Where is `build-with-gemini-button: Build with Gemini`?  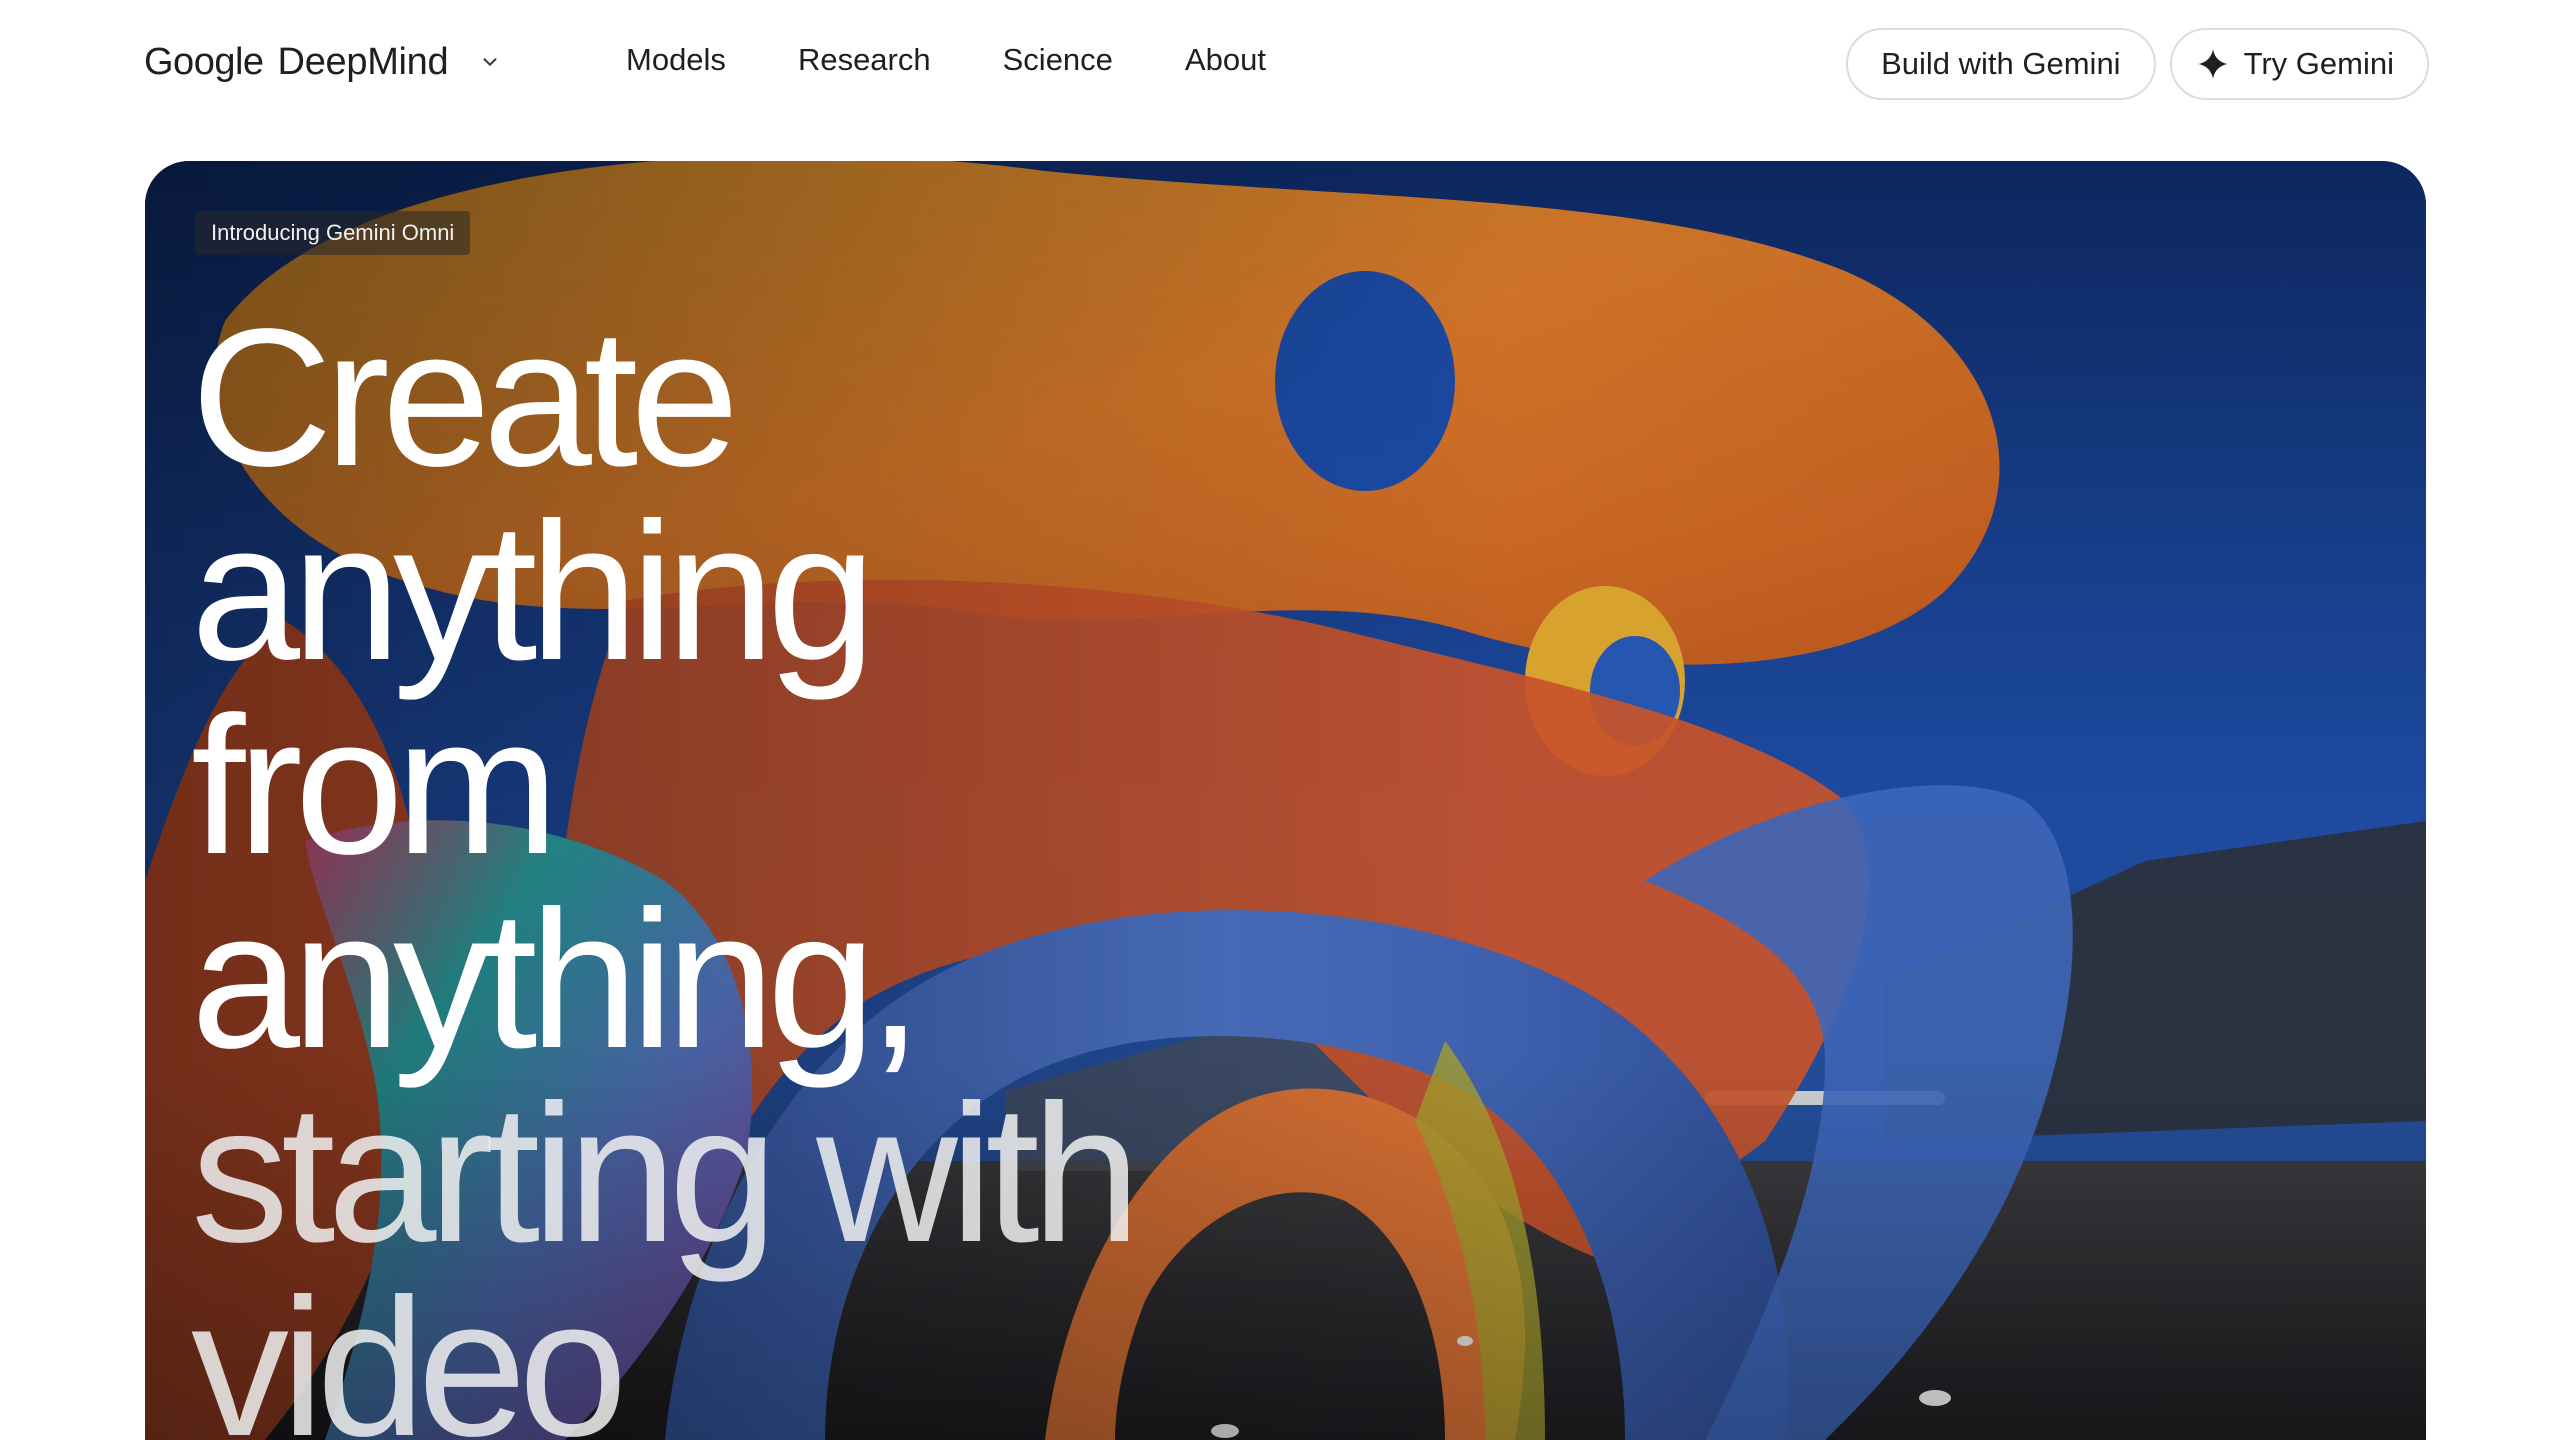
build-with-gemini-button: Build with Gemini is located at coordinates (2001, 64).